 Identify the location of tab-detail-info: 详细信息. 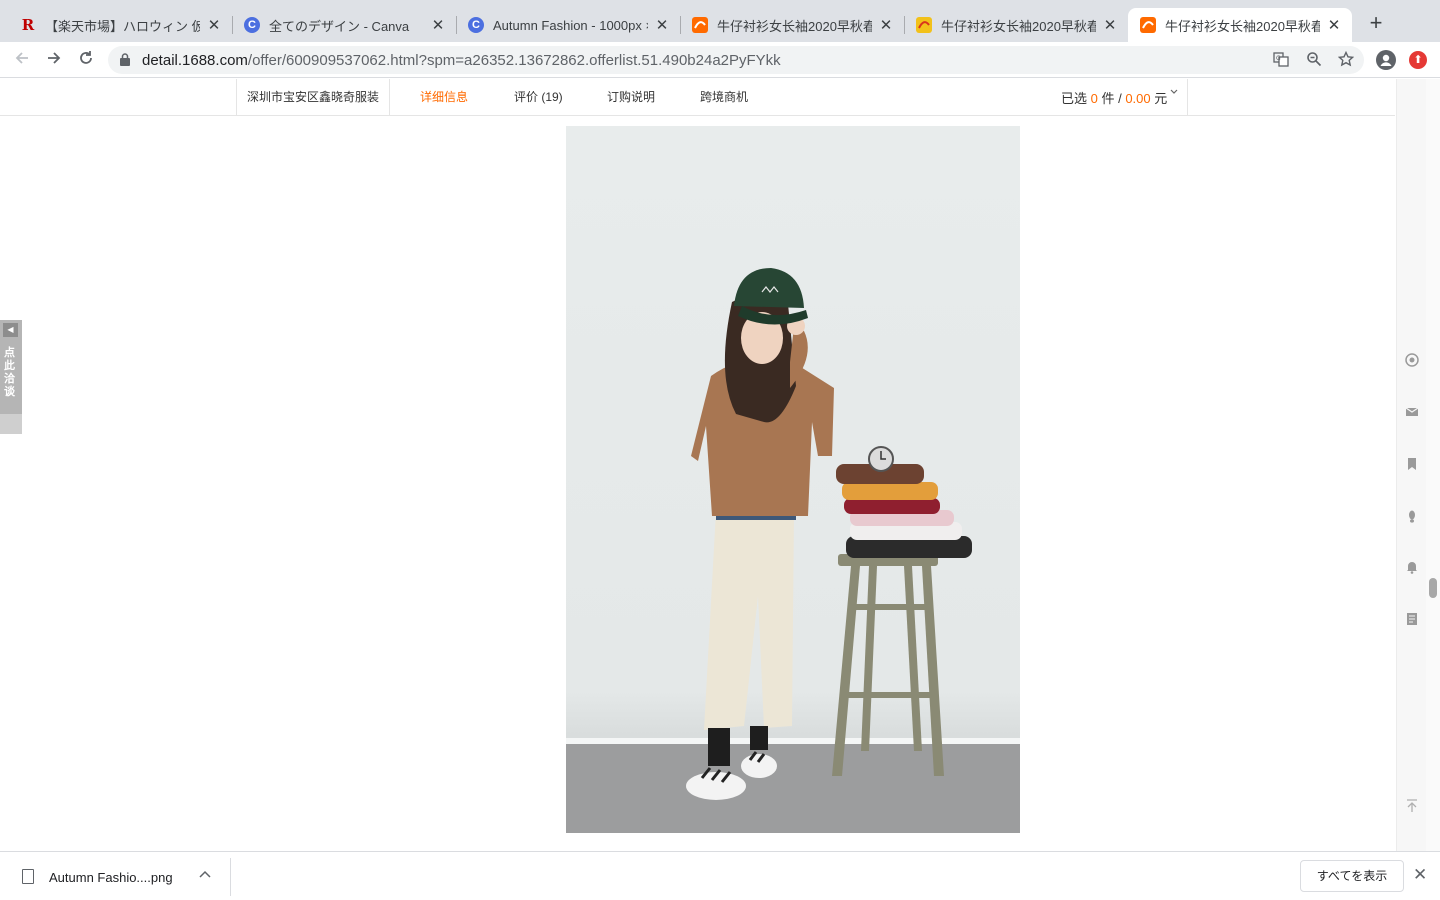
(444, 96).